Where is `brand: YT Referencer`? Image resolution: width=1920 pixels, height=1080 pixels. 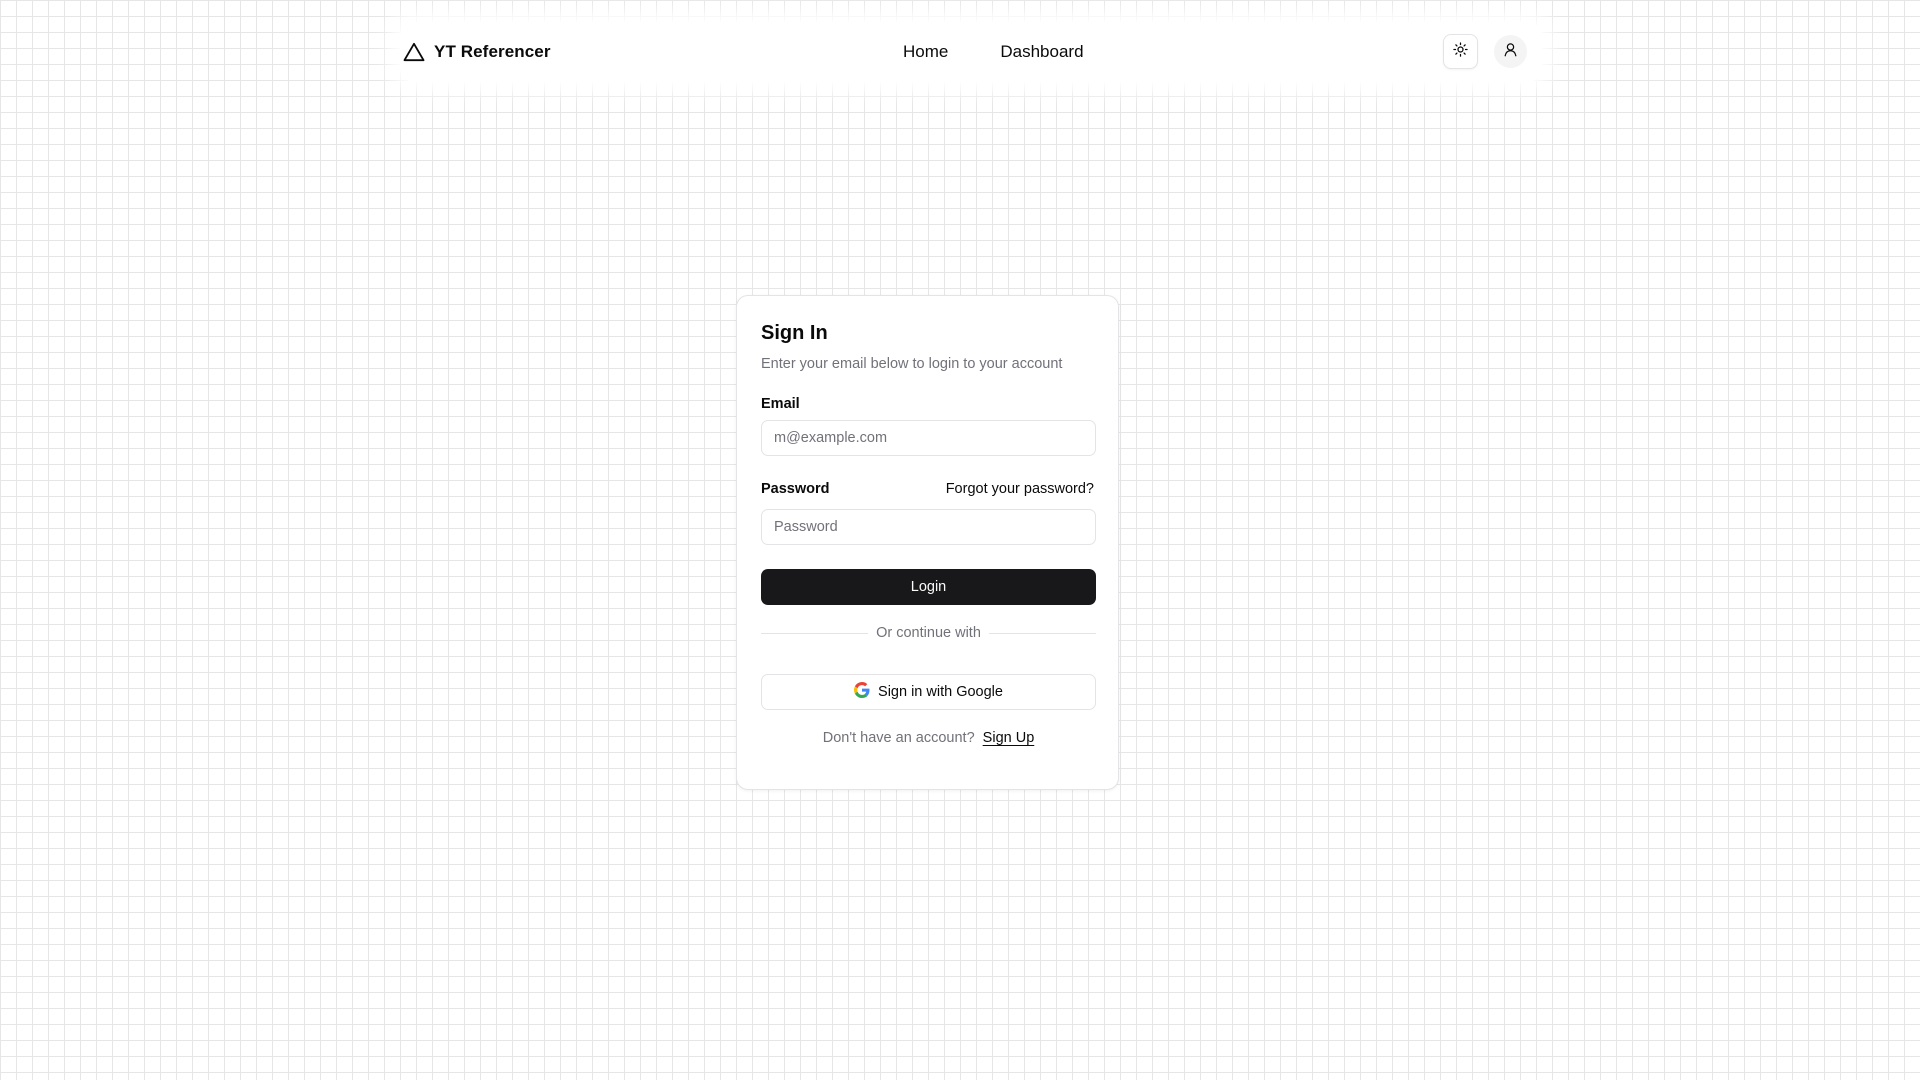
brand: YT Referencer is located at coordinates (477, 52).